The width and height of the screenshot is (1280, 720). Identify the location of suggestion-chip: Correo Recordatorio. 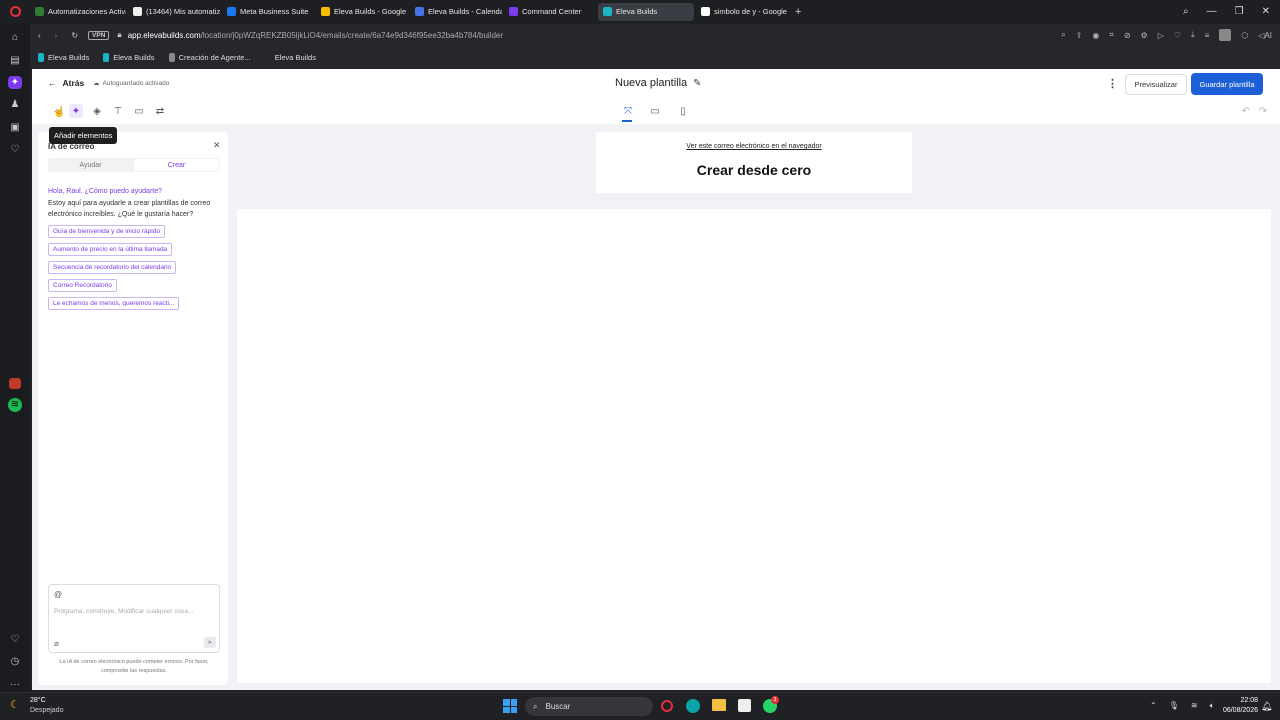
(82, 285).